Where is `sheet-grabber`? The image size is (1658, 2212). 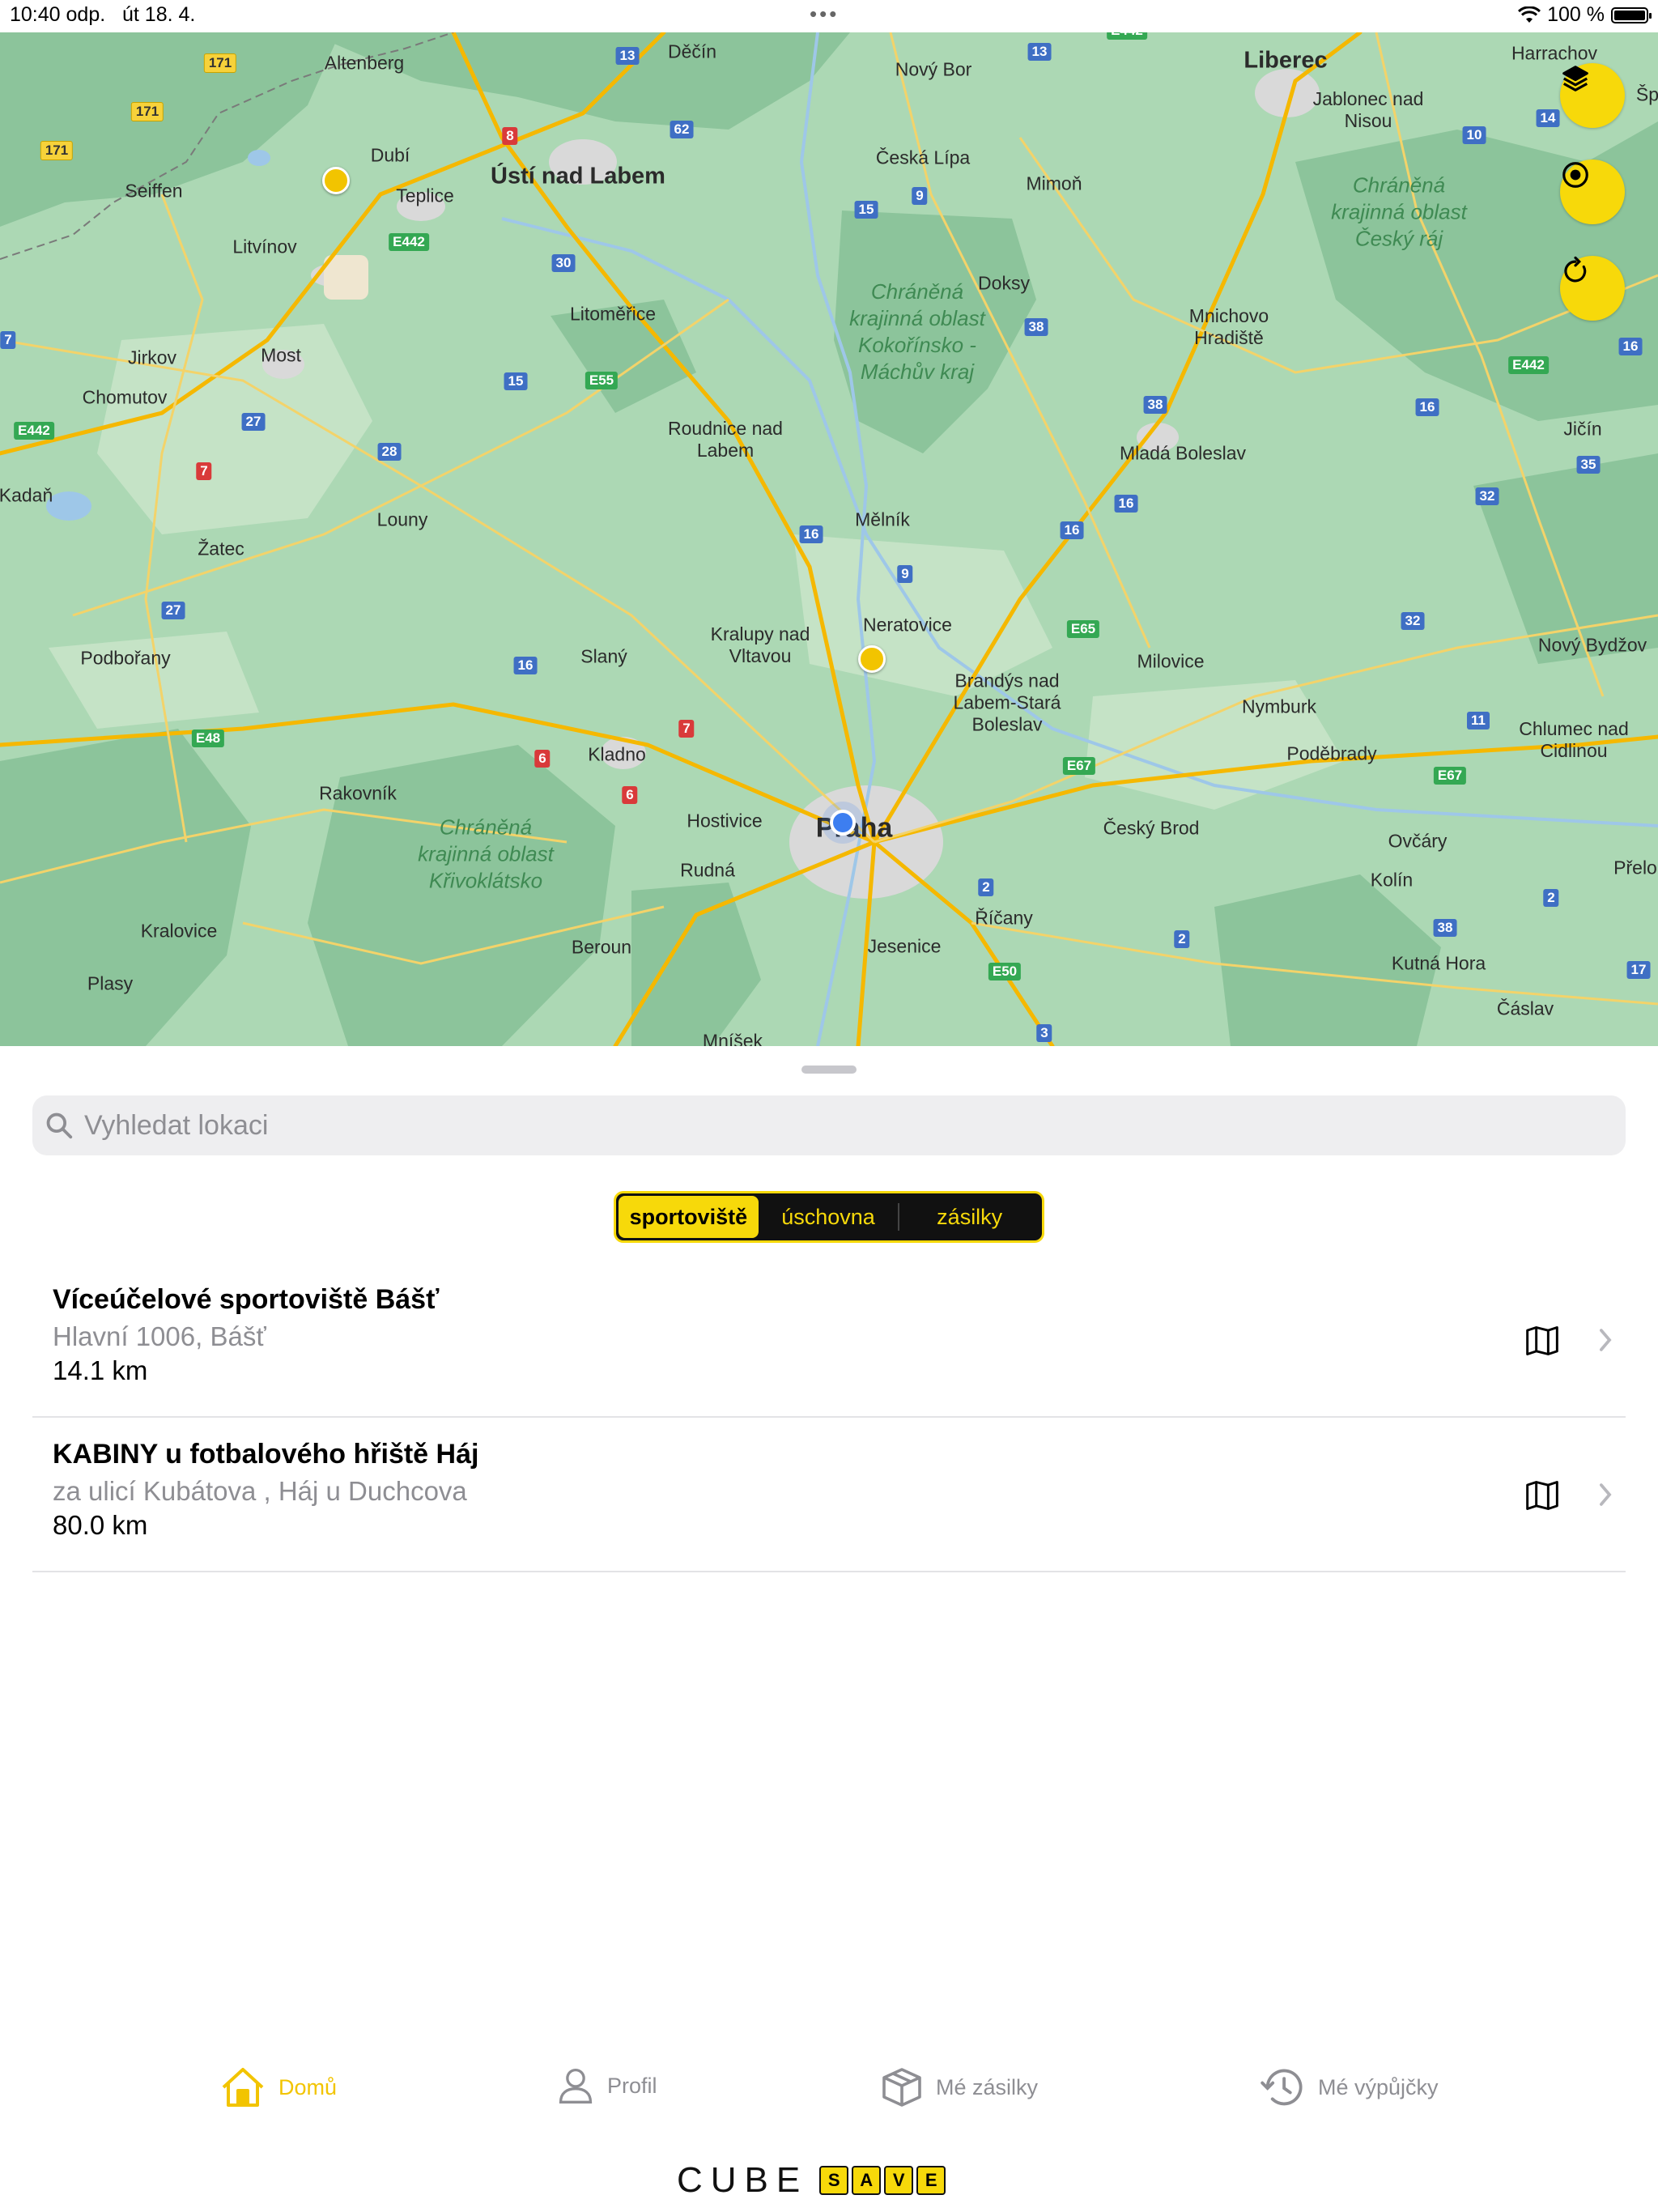 sheet-grabber is located at coordinates (829, 1070).